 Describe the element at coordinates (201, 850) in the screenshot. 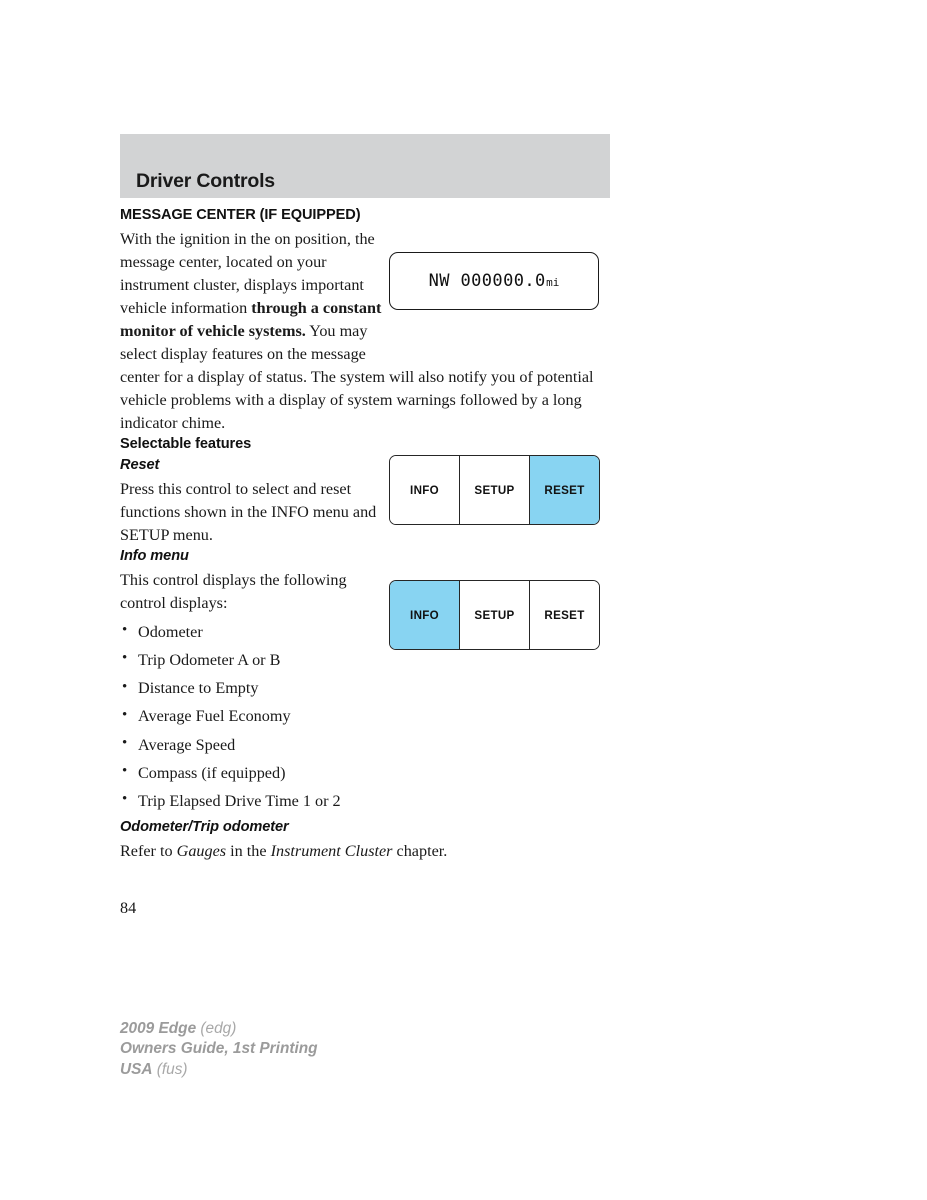

I see `odometer-reference-gauges: Gauges` at that location.